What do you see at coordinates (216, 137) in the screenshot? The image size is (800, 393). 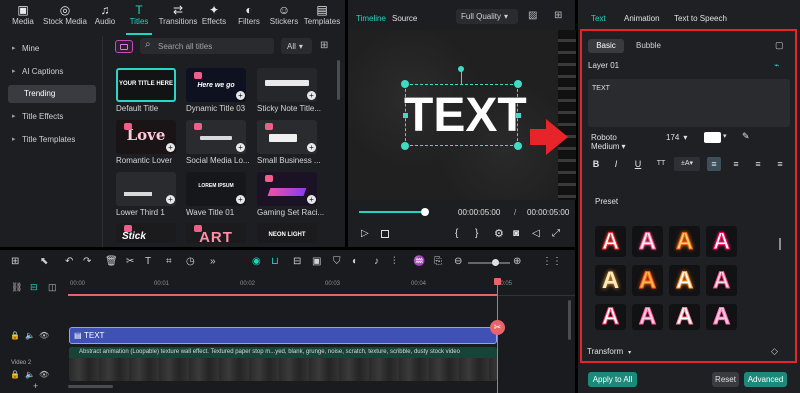 I see `title-thumbnail-social: +` at bounding box center [216, 137].